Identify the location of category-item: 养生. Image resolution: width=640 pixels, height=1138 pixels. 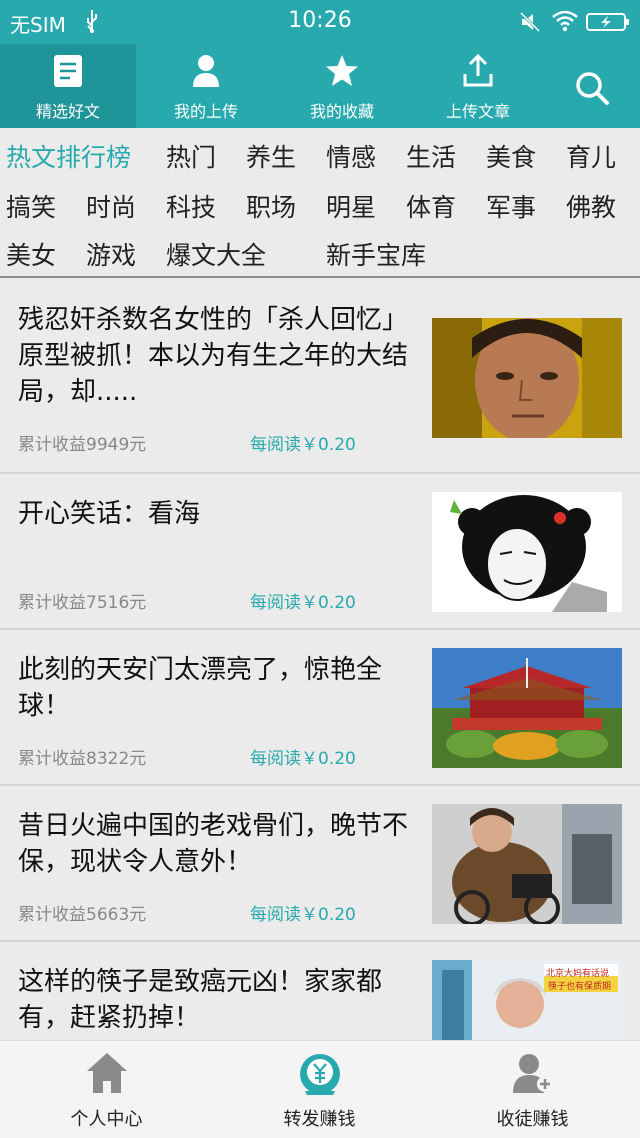
(271, 156).